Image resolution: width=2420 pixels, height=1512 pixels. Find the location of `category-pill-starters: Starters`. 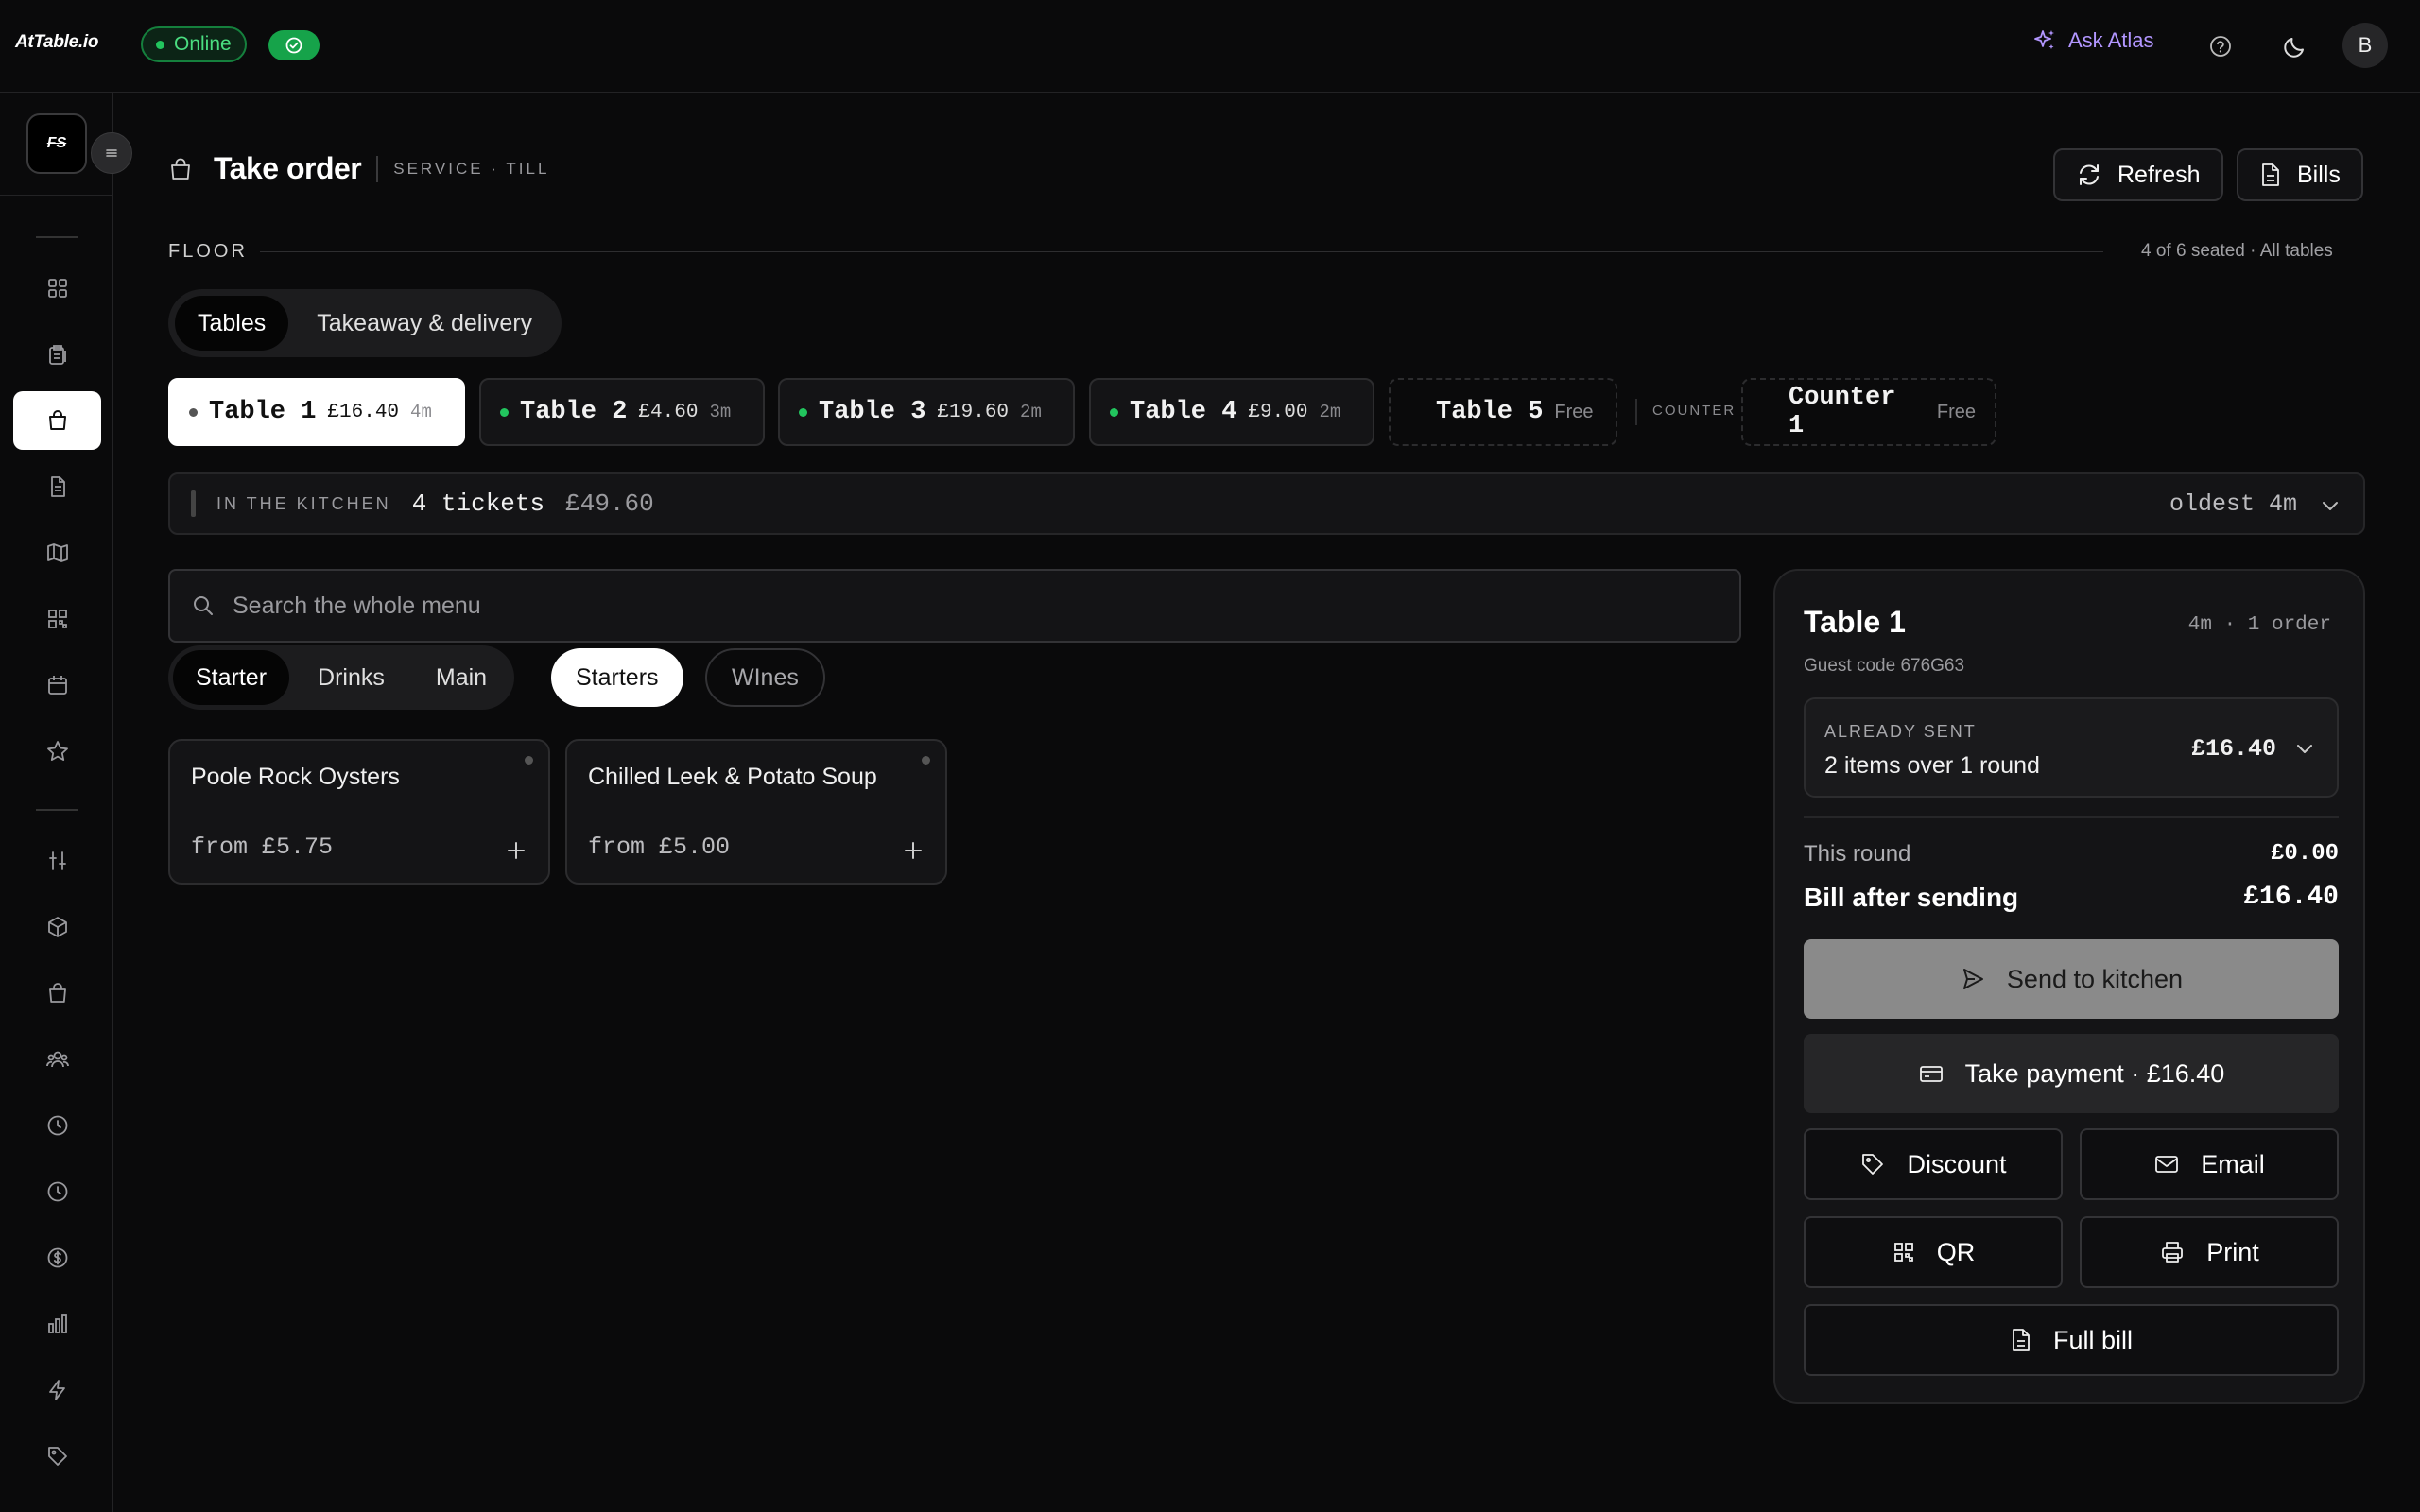

category-pill-starters: Starters is located at coordinates (617, 677).